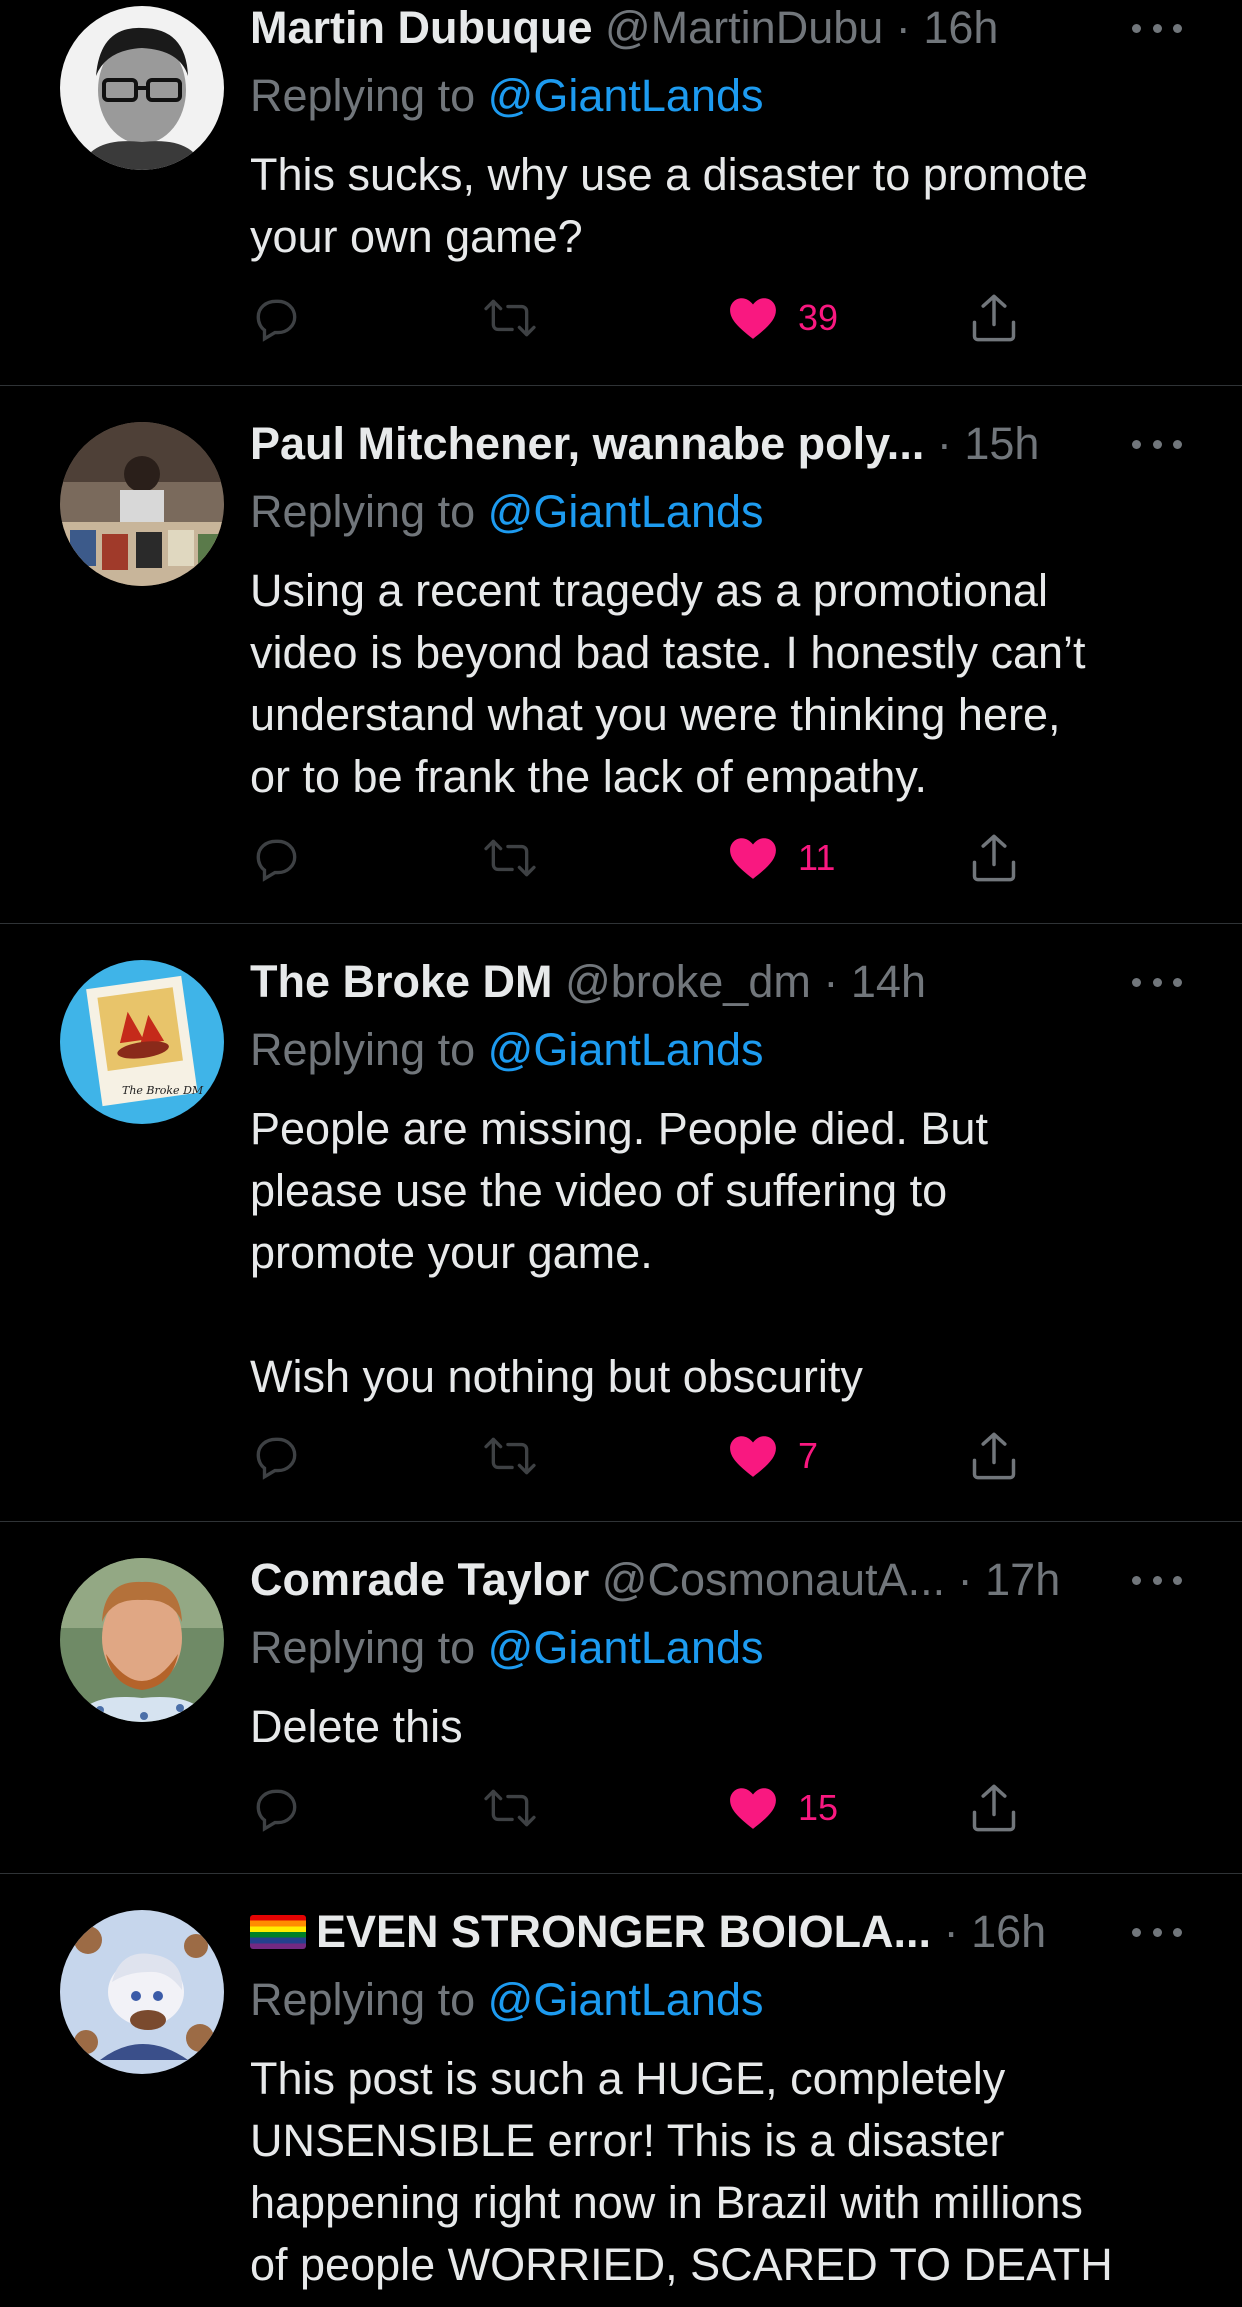 The image size is (1242, 2307). I want to click on user-handle: @broke_dm, so click(688, 981).